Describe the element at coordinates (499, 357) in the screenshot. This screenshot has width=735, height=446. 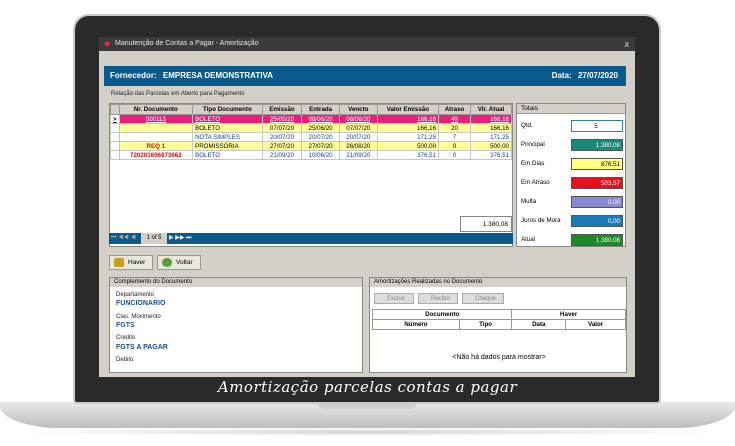
I see `empty-message: <Não há dados para mostrar>` at that location.